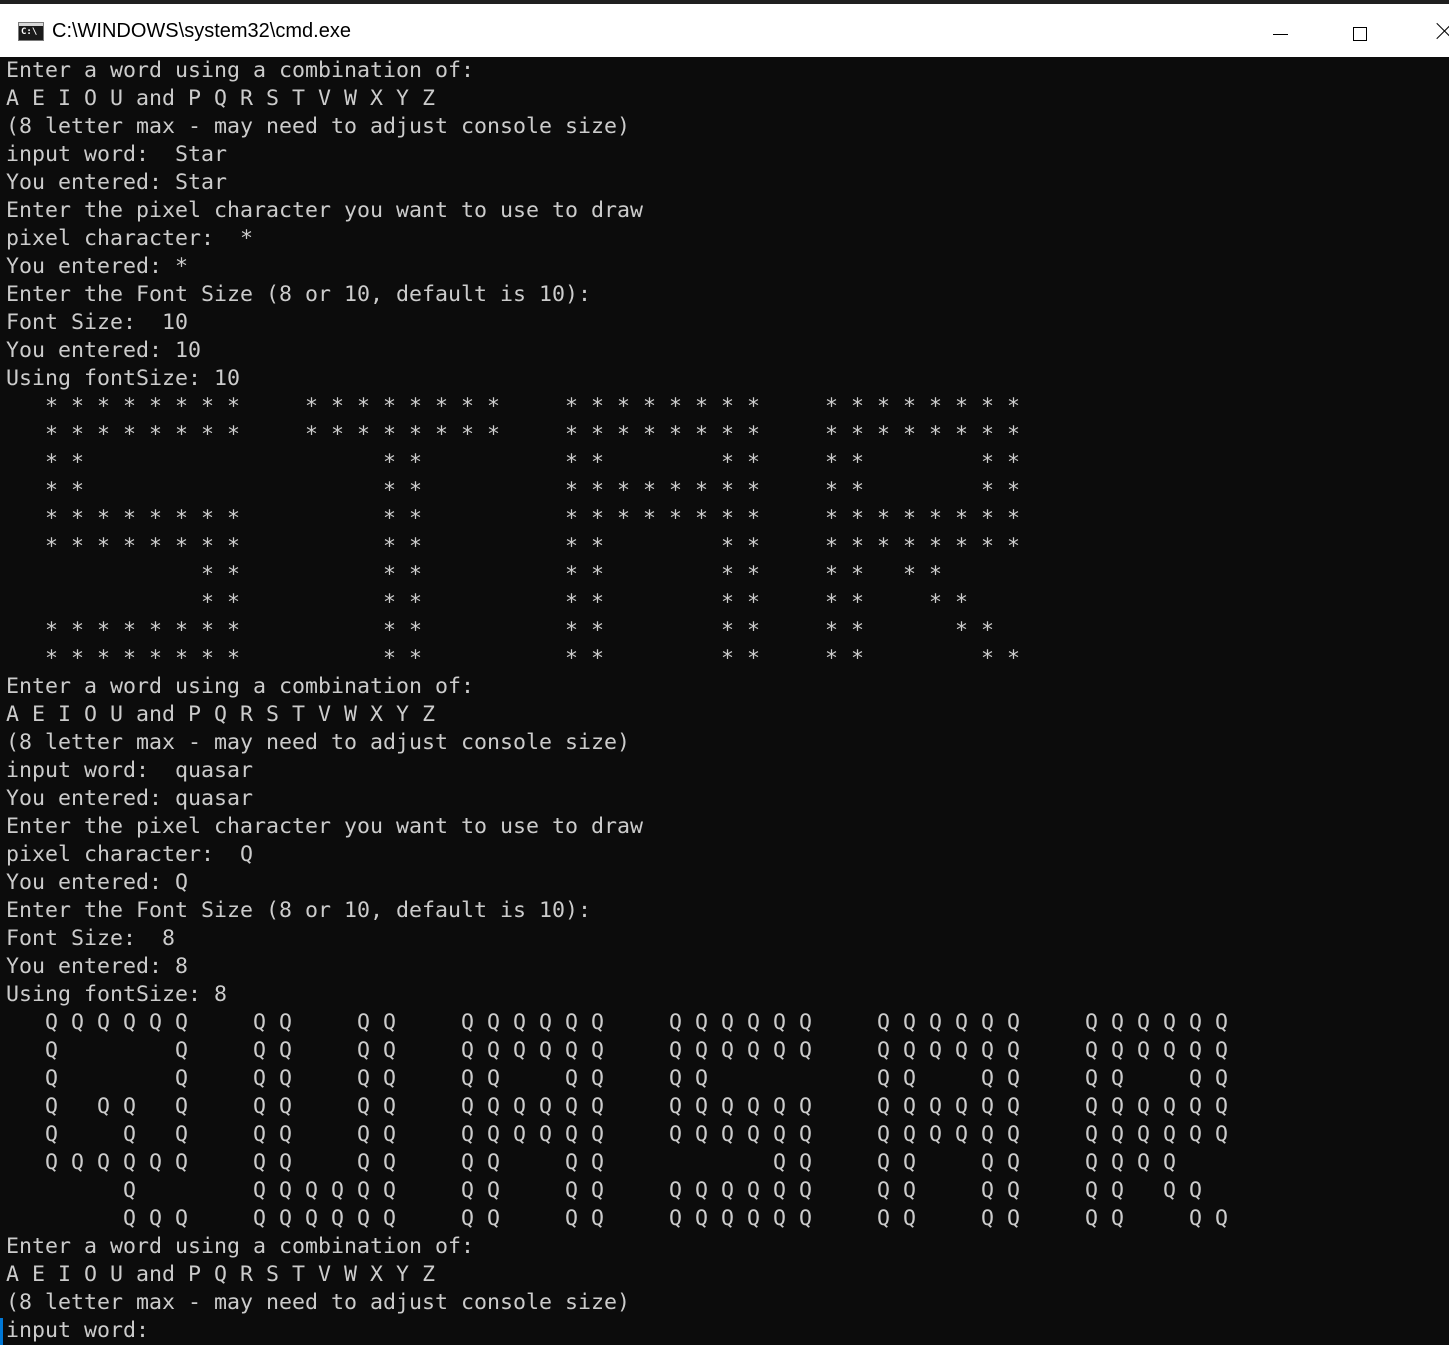 This screenshot has height=1345, width=1449. I want to click on cmd-icon: C:\, so click(31, 31).